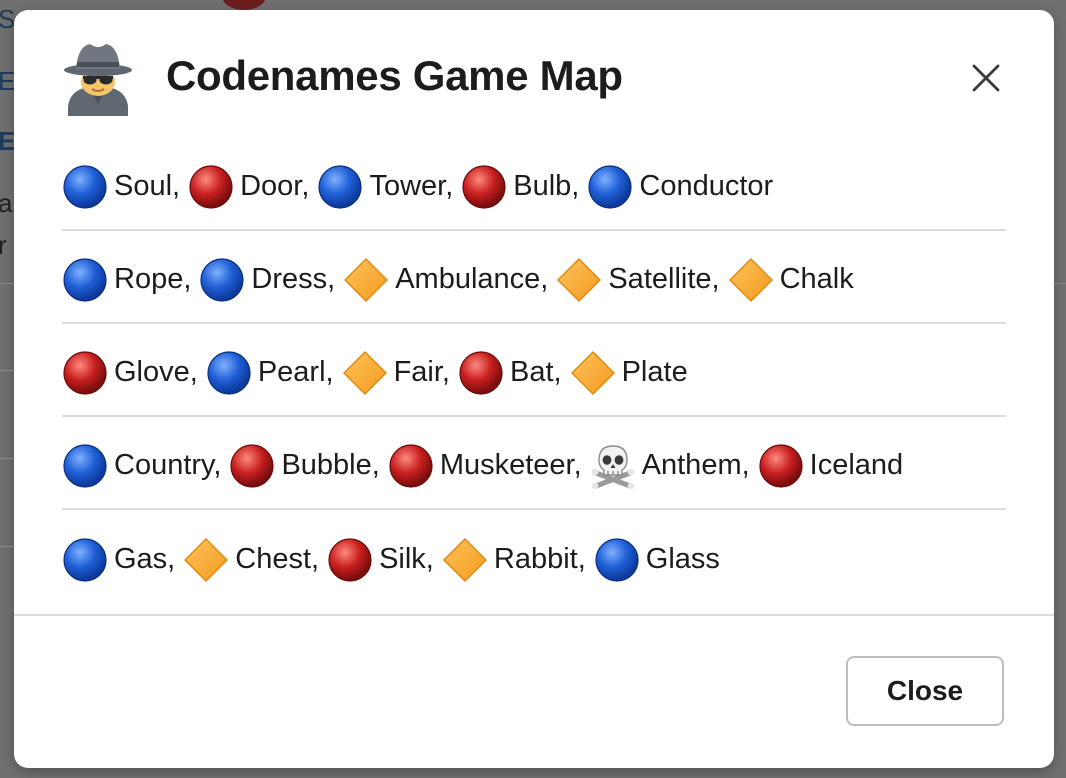 The width and height of the screenshot is (1066, 778). I want to click on card-entry: Door,, so click(248, 187).